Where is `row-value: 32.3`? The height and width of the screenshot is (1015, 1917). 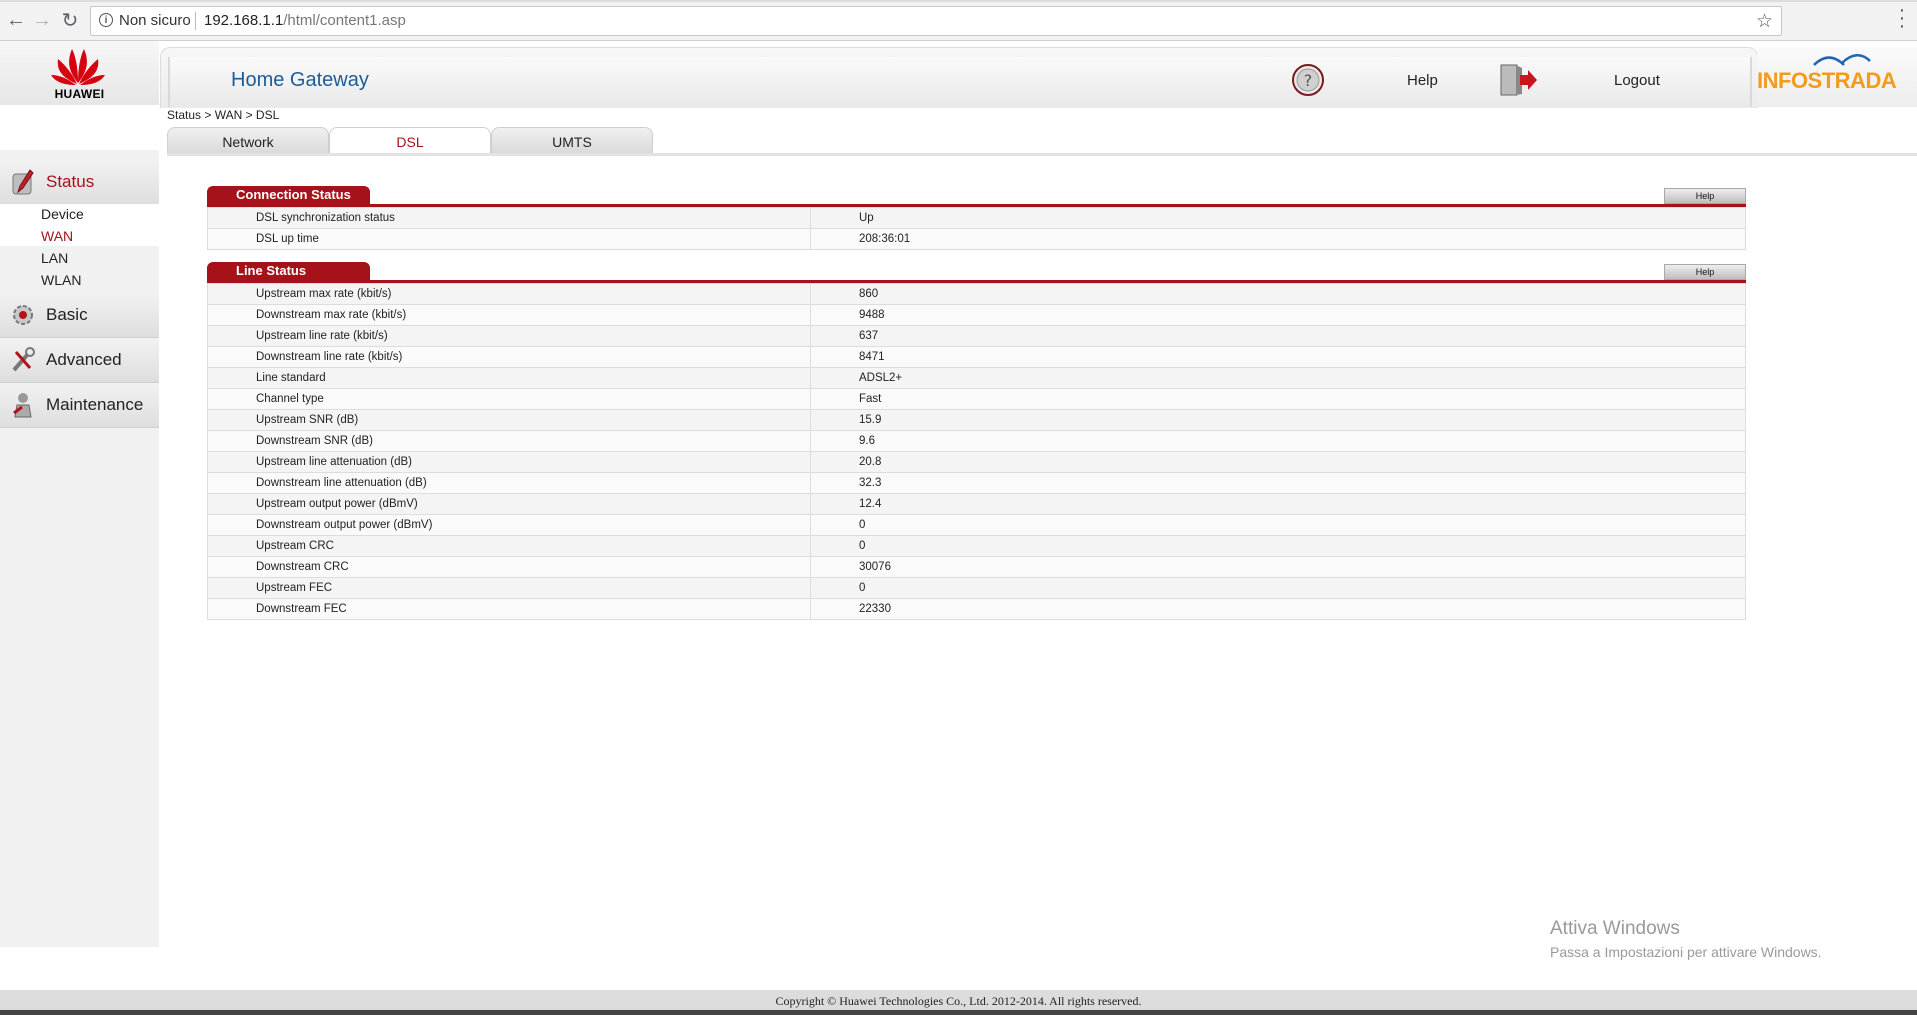
row-value: 32.3 is located at coordinates (1278, 483).